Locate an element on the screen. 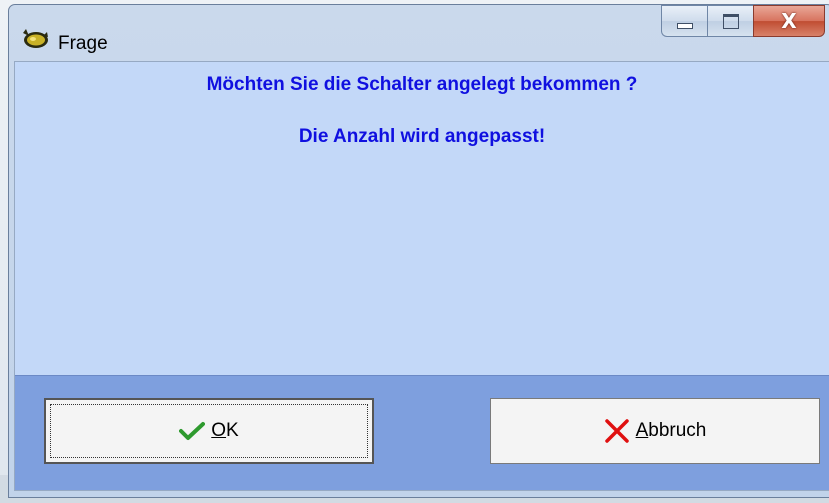 The width and height of the screenshot is (829, 503). close-icon: X is located at coordinates (789, 21).